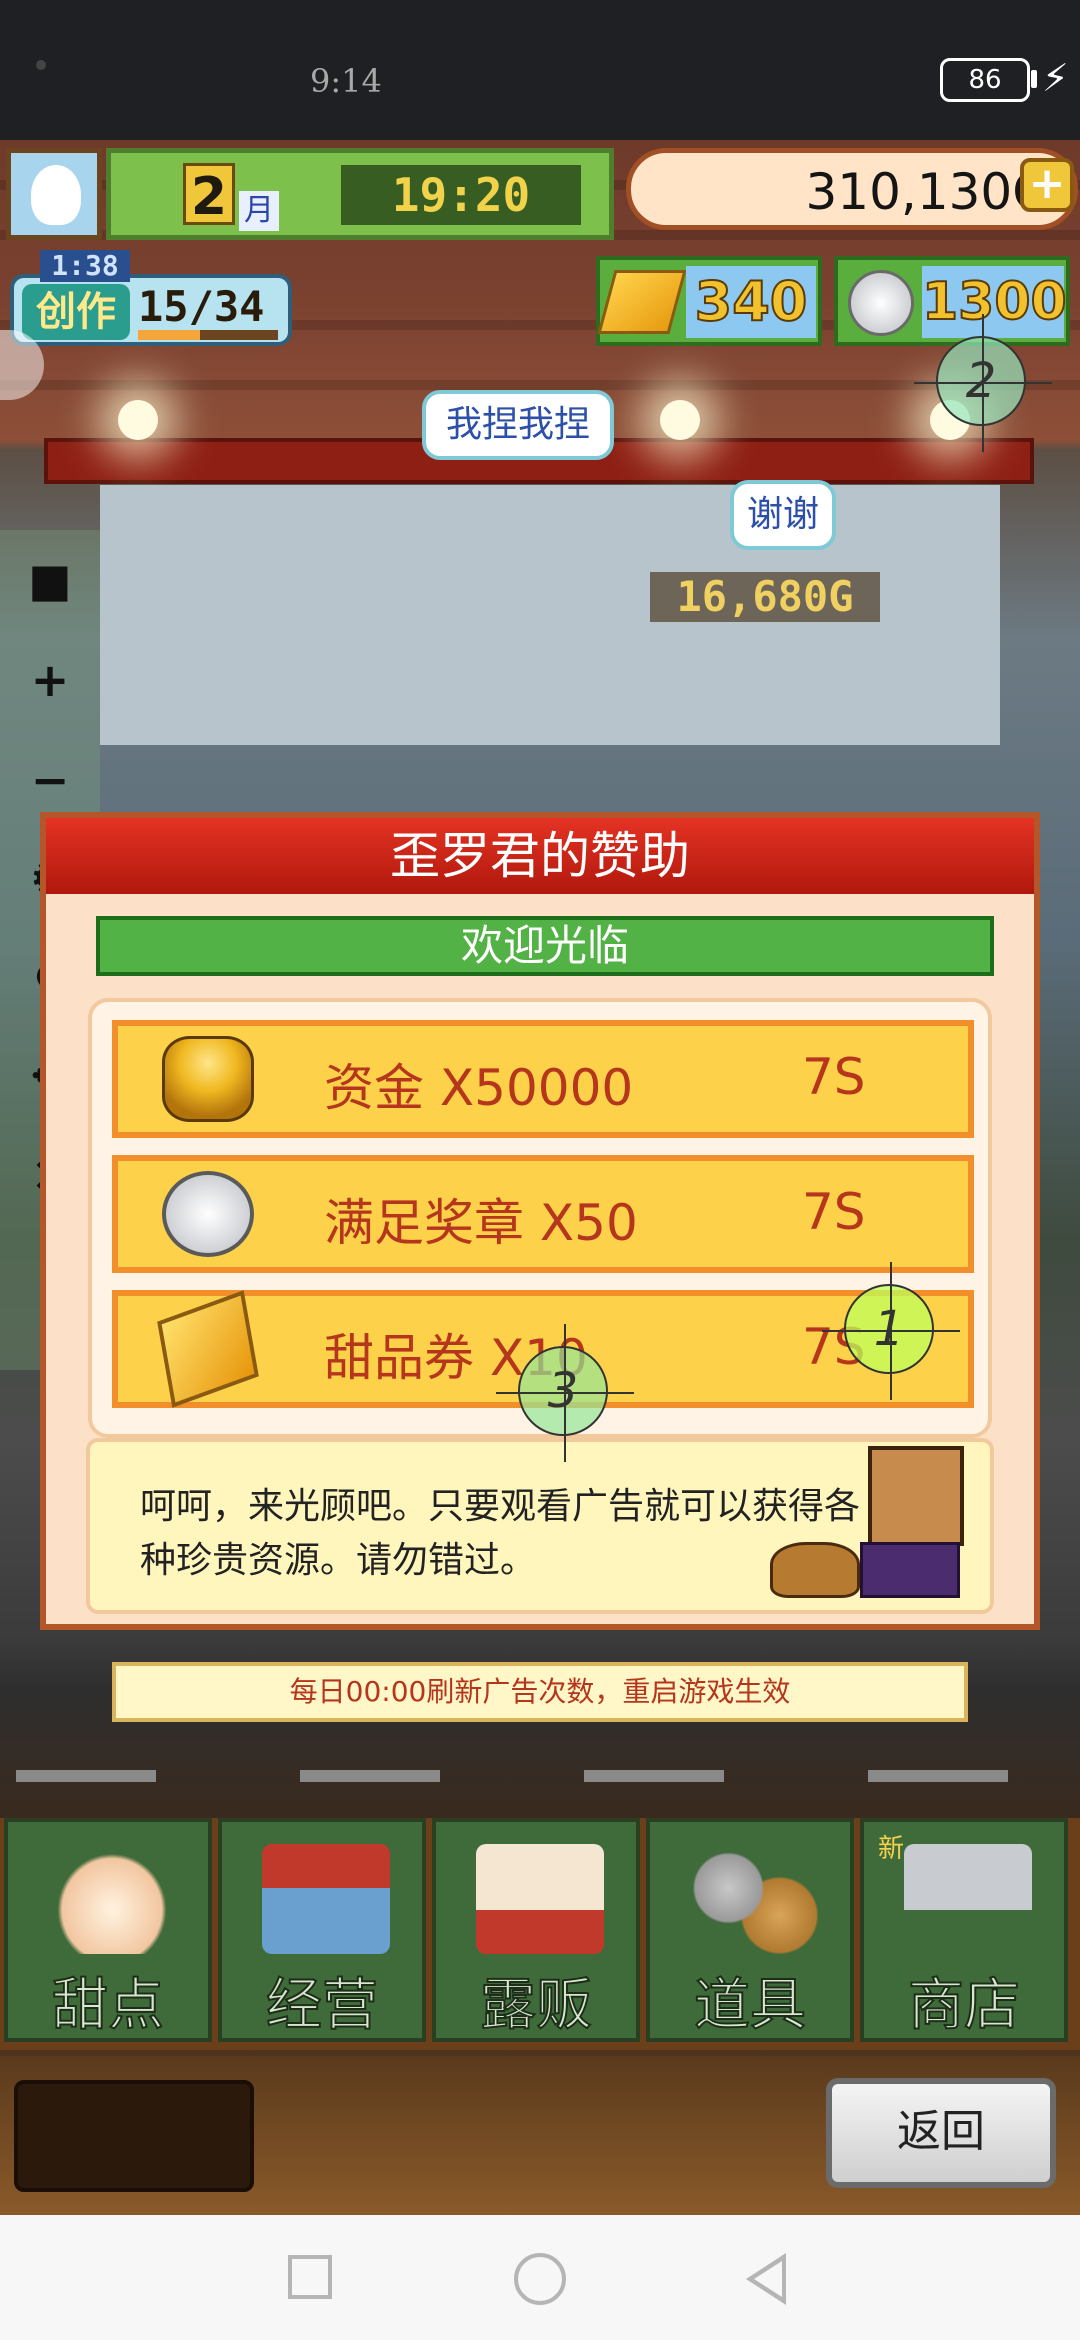 The image size is (1080, 2340). What do you see at coordinates (50, 580) in the screenshot?
I see `stop-icon: ■` at bounding box center [50, 580].